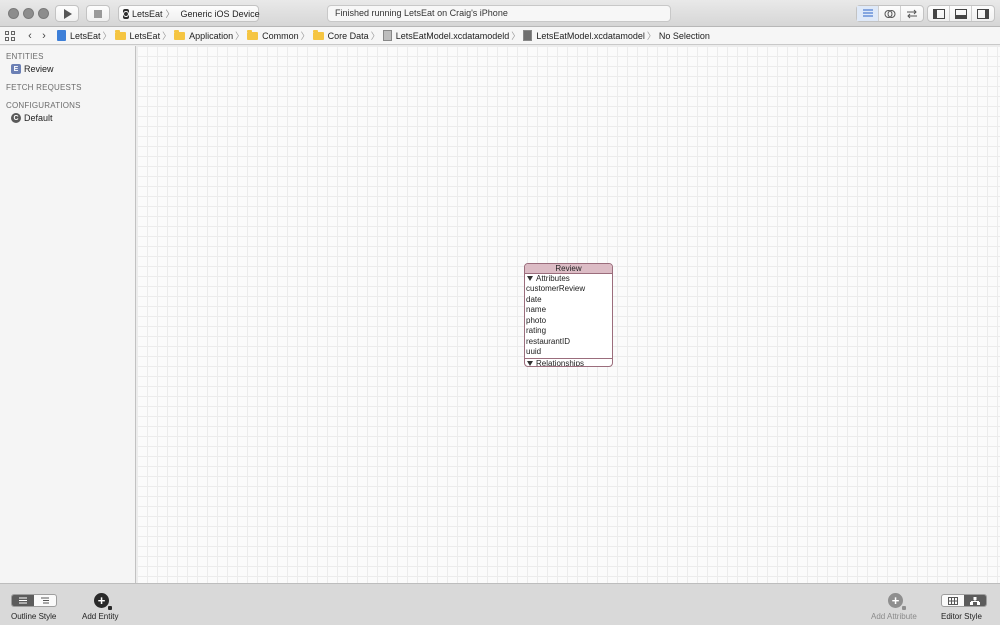 This screenshot has width=1000, height=625. What do you see at coordinates (568, 279) in the screenshot?
I see `attributes-section-header: Attributes` at bounding box center [568, 279].